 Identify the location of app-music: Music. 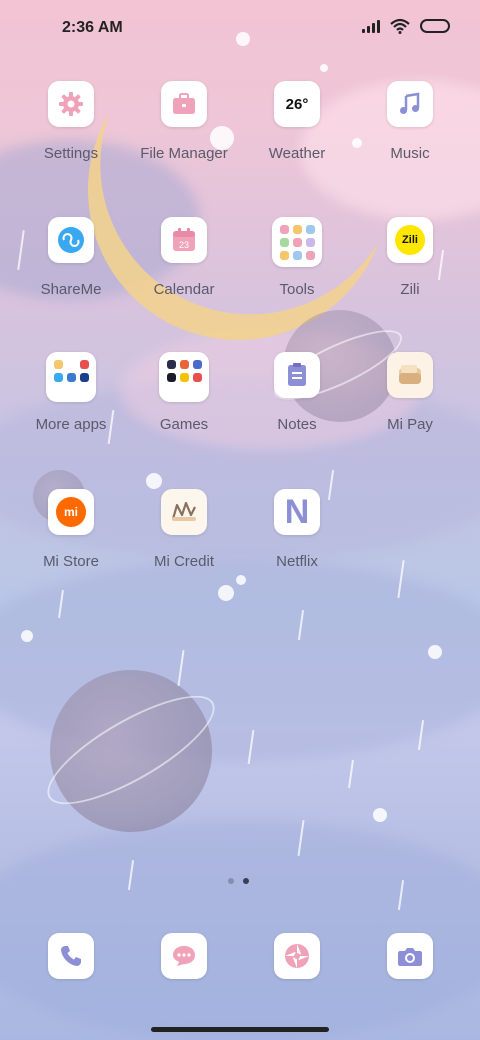
(410, 121).